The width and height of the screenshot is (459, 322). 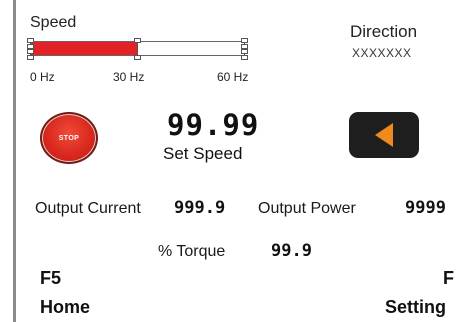 What do you see at coordinates (50, 278) in the screenshot?
I see `f5-key-label: F5` at bounding box center [50, 278].